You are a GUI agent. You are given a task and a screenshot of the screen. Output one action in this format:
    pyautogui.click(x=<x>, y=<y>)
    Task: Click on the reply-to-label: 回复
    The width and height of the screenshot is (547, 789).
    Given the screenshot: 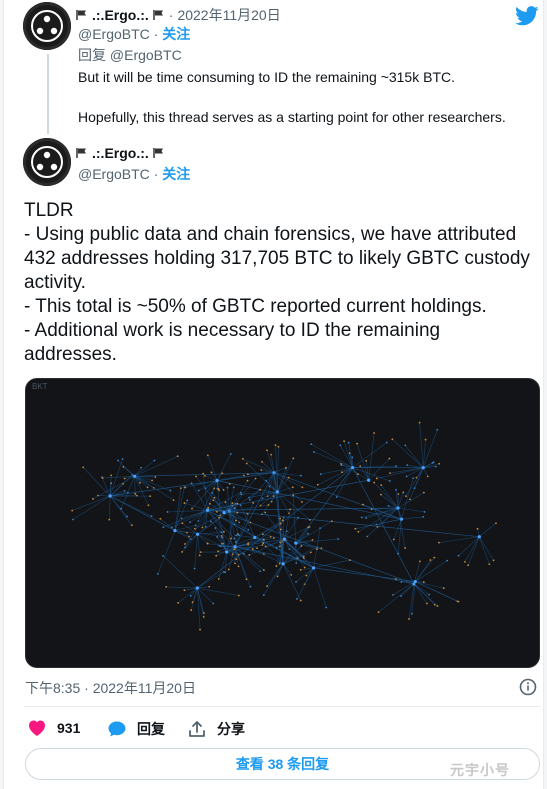 What is the action you would take?
    pyautogui.click(x=92, y=55)
    